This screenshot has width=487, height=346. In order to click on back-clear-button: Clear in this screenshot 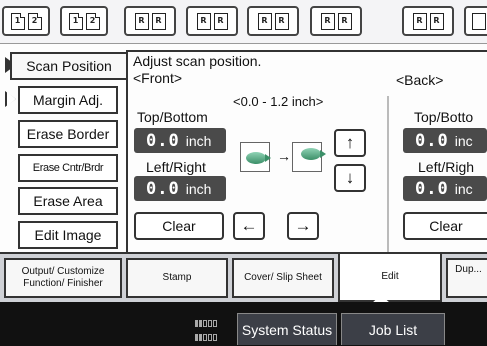, I will do `click(445, 226)`.